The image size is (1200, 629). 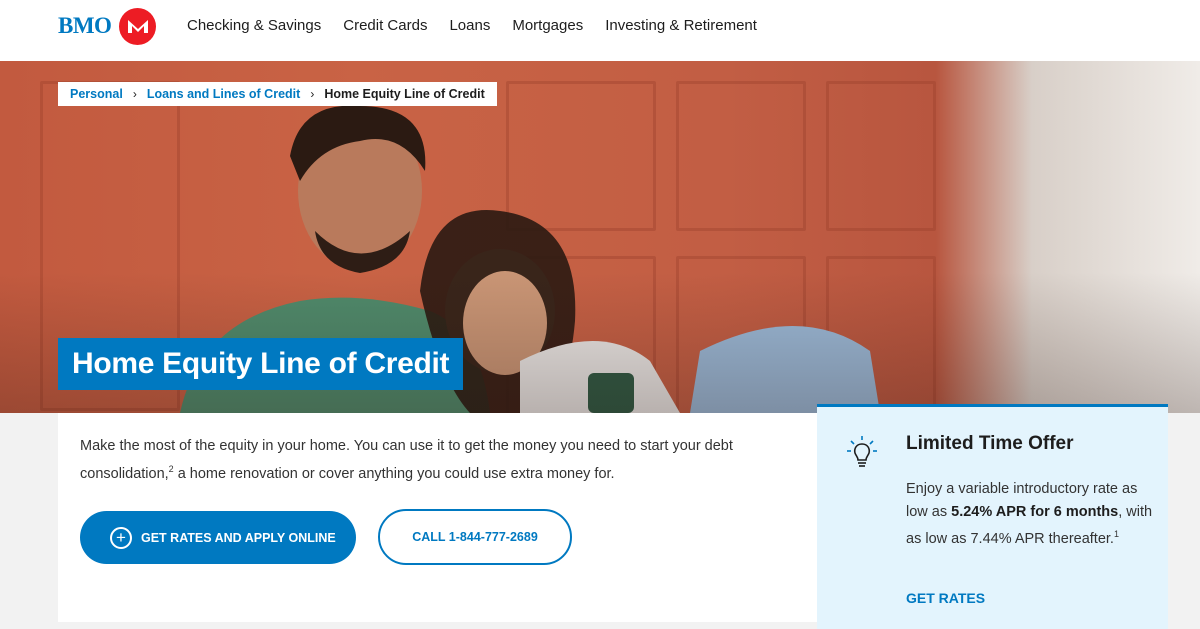 I want to click on page-title: Home Equity Line of Credit, so click(x=261, y=364).